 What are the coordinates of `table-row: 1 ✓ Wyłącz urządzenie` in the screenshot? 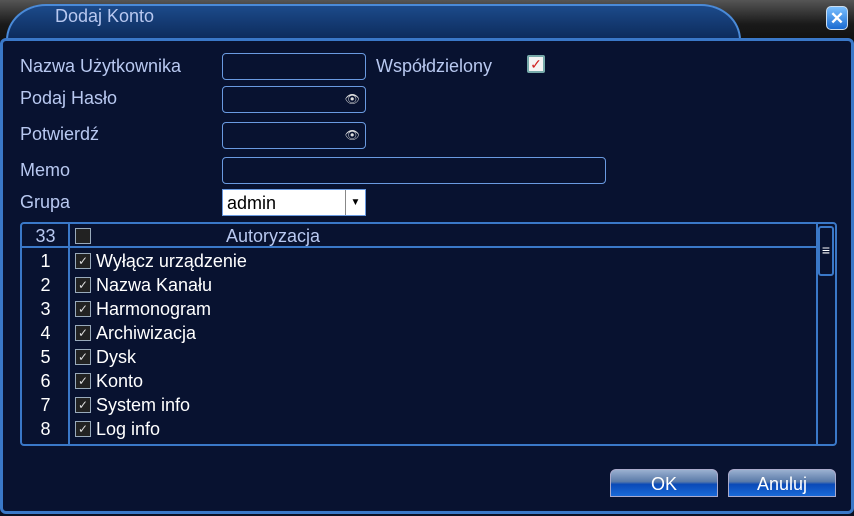 It's located at (420, 261).